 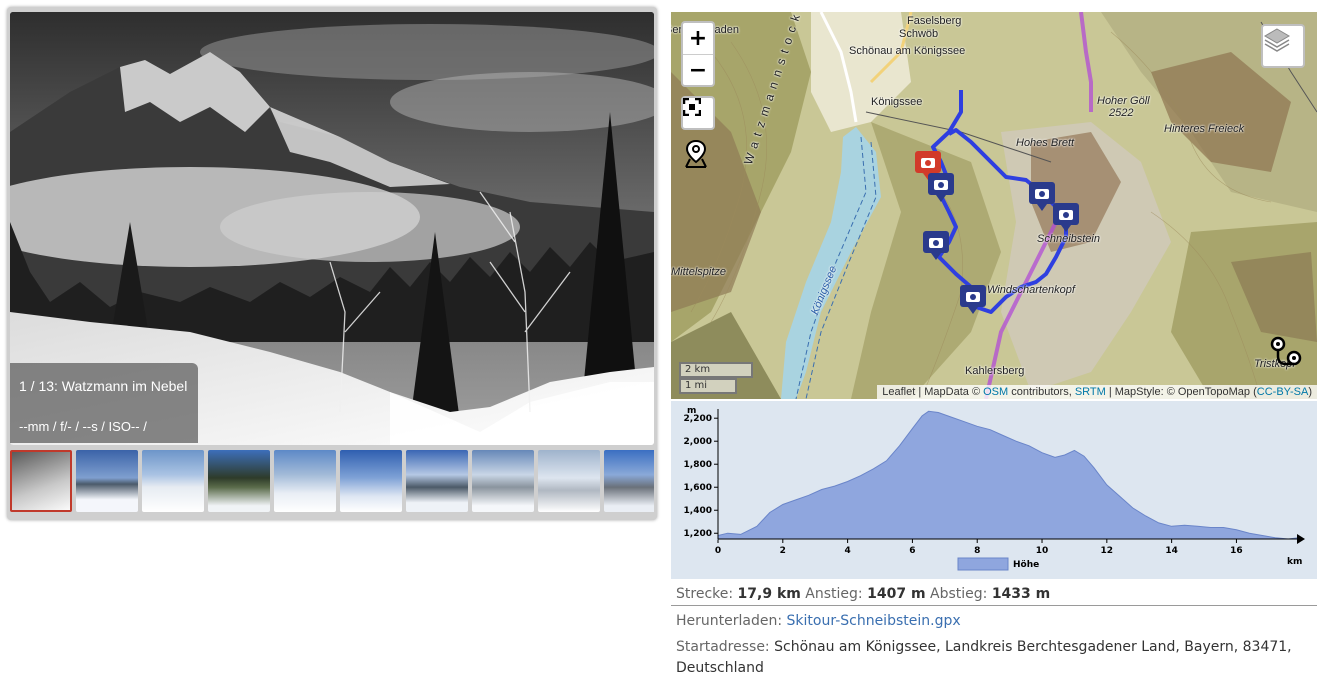 I want to click on fullscreen-button, so click(x=698, y=113).